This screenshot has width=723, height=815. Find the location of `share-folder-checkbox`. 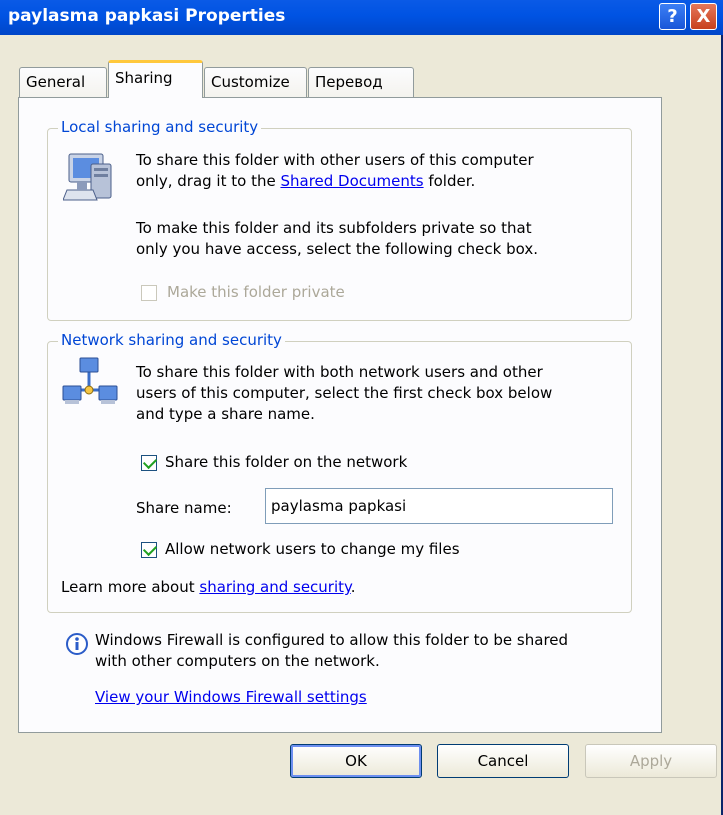

share-folder-checkbox is located at coordinates (149, 462).